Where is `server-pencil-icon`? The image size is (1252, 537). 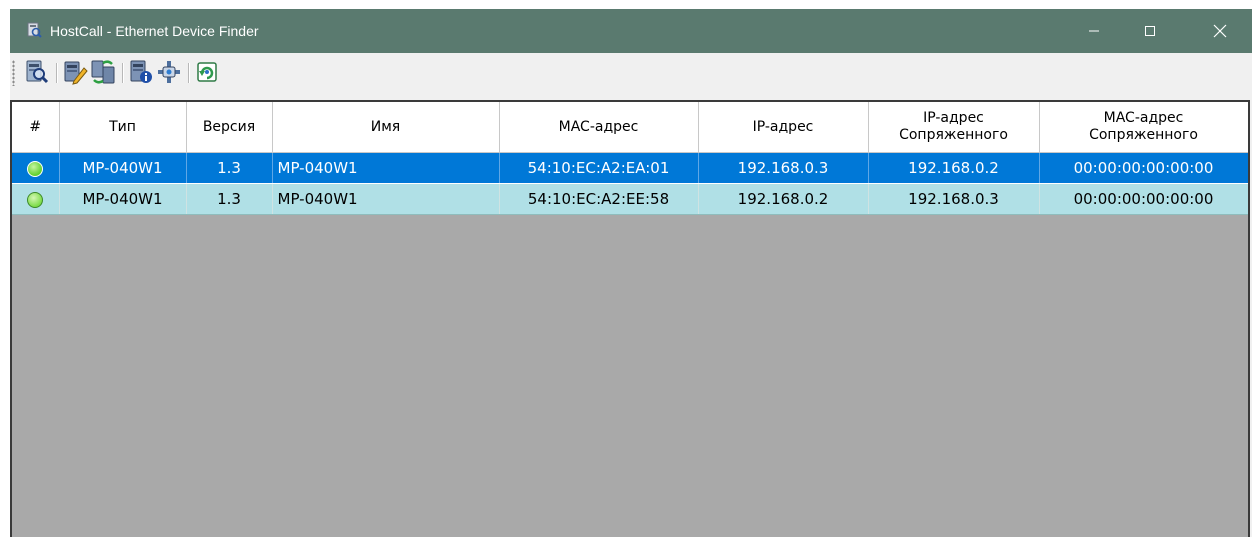
server-pencil-icon is located at coordinates (75, 72).